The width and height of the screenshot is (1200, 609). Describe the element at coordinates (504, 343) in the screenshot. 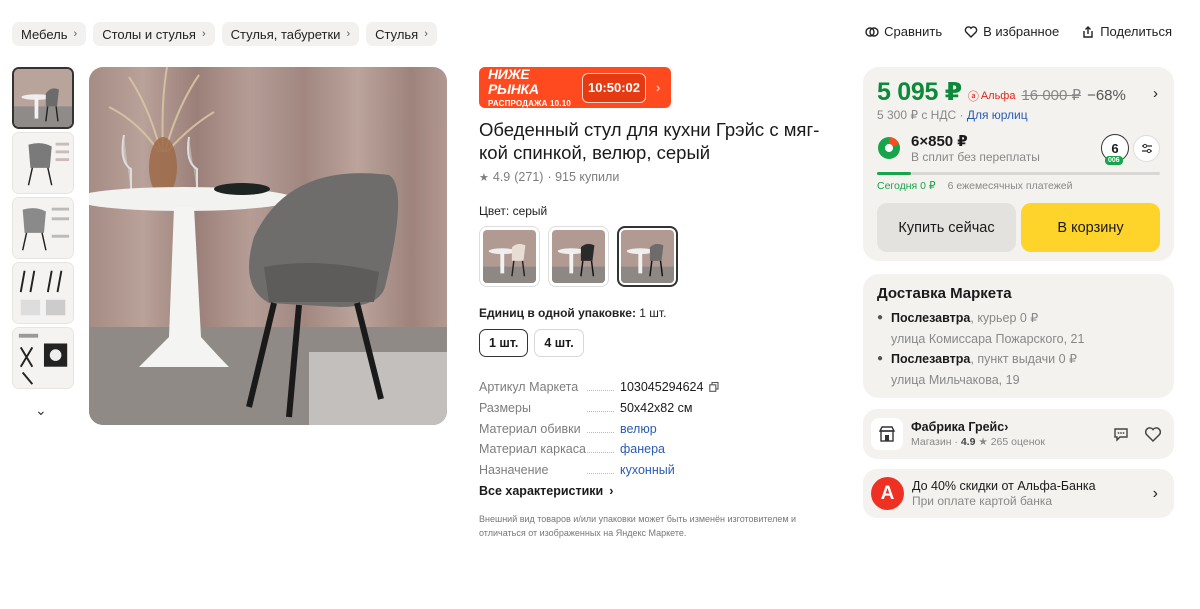

I see `pack-option-1: 1 шт.` at that location.